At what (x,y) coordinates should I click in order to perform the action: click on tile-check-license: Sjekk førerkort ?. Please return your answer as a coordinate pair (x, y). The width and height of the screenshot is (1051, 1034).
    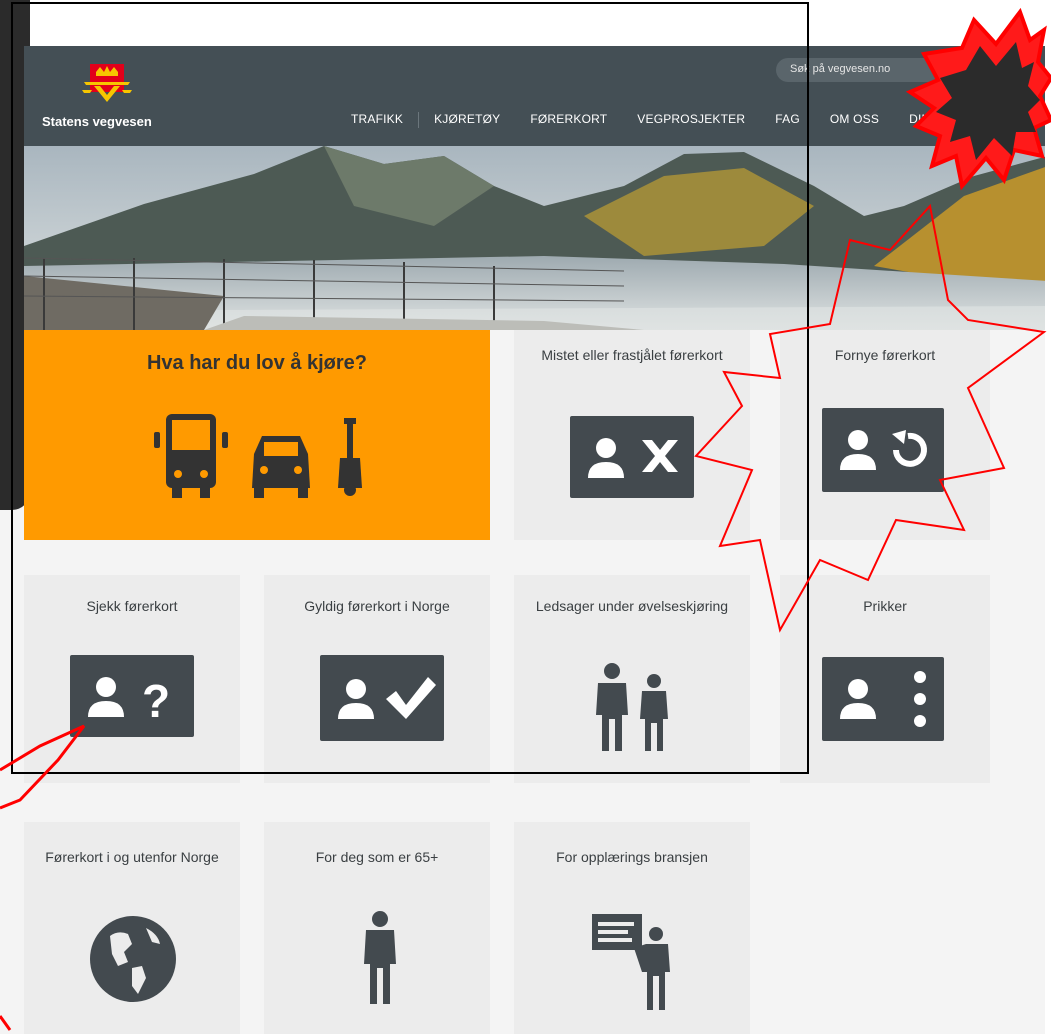
    Looking at the image, I should click on (132, 679).